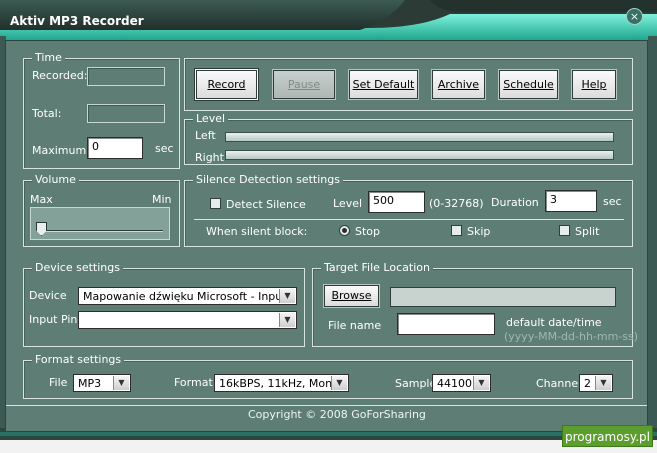 The width and height of the screenshot is (657, 453). I want to click on target-group-title: Target File Location, so click(377, 267).